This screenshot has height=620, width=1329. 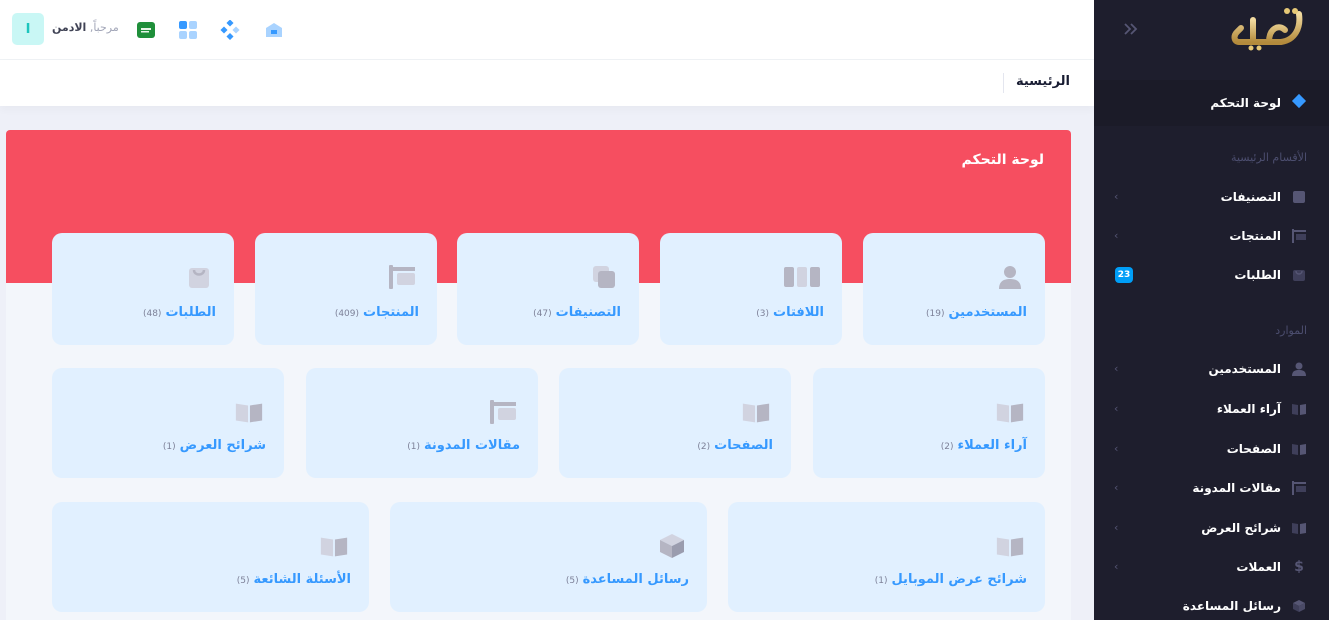 What do you see at coordinates (146, 30) in the screenshot?
I see `language-flag-icon` at bounding box center [146, 30].